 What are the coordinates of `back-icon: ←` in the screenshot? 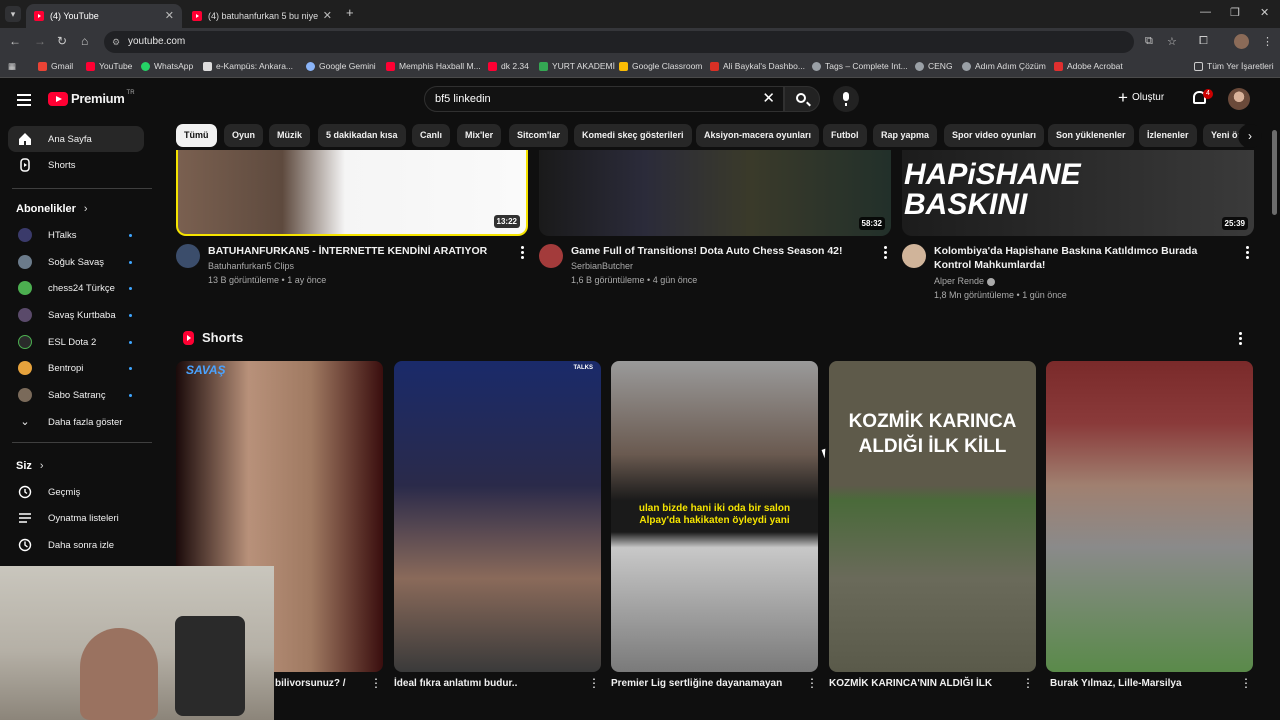 It's located at (15, 41).